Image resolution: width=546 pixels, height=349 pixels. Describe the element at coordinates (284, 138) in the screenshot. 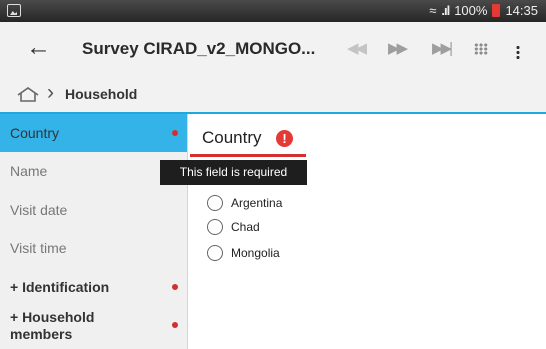

I see `error-icon: !` at that location.